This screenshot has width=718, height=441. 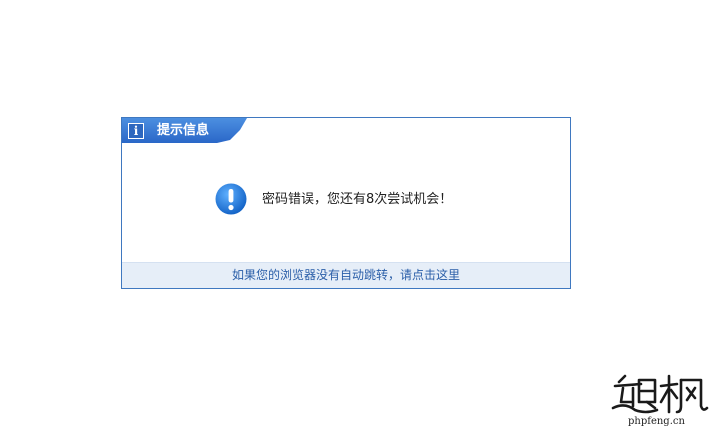 I want to click on watermark-domain: phpfeng.cn, so click(x=656, y=421).